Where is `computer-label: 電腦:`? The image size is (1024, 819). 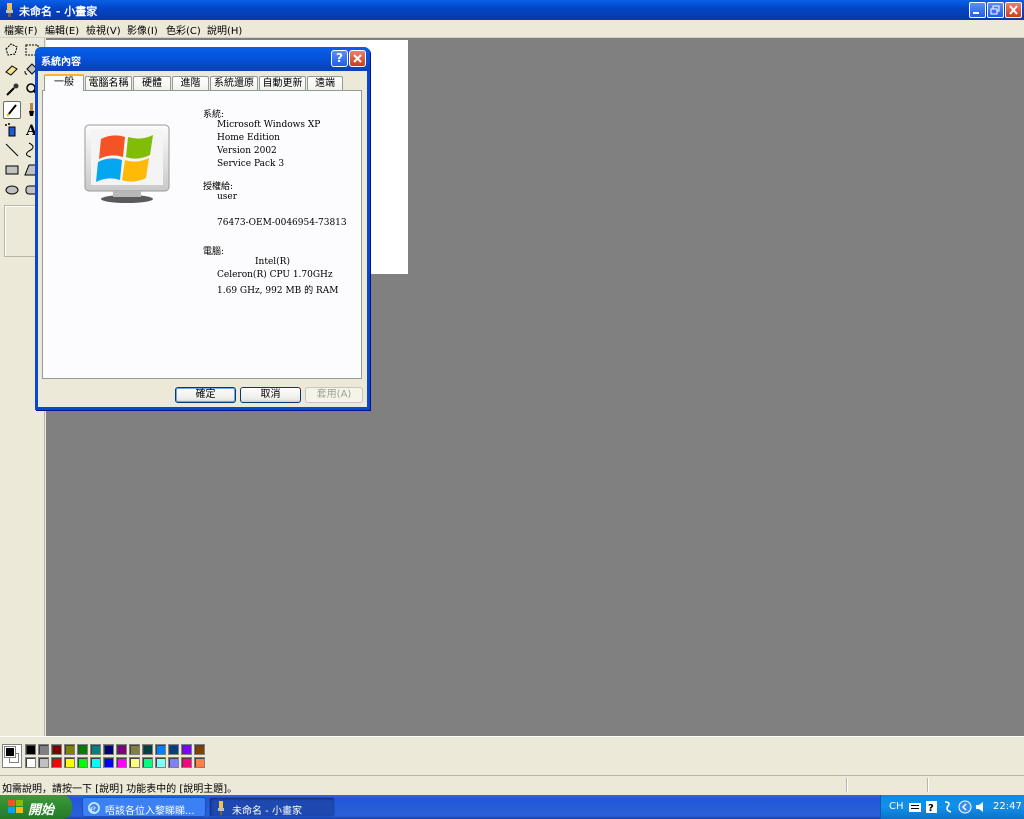 computer-label: 電腦: is located at coordinates (214, 252).